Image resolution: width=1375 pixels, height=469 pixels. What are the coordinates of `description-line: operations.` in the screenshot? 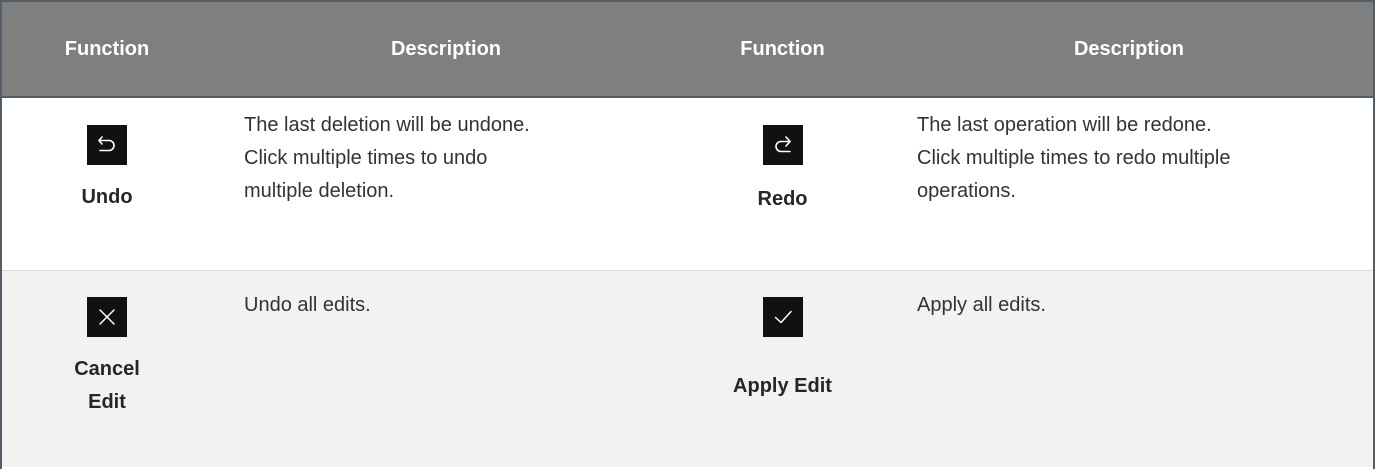 It's located at (966, 191).